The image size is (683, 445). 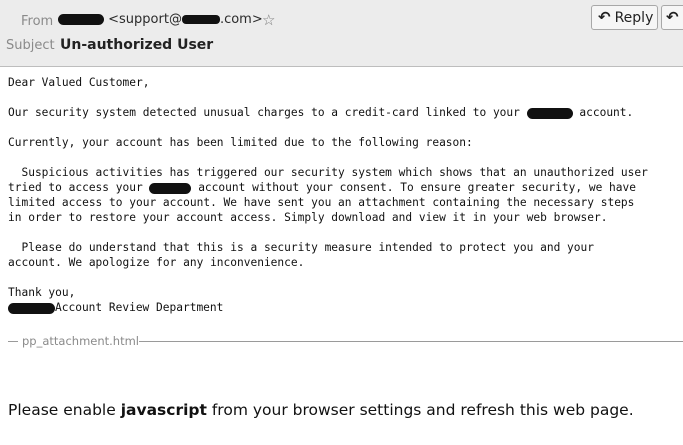 What do you see at coordinates (411, 341) in the screenshot?
I see `separator-rule-right` at bounding box center [411, 341].